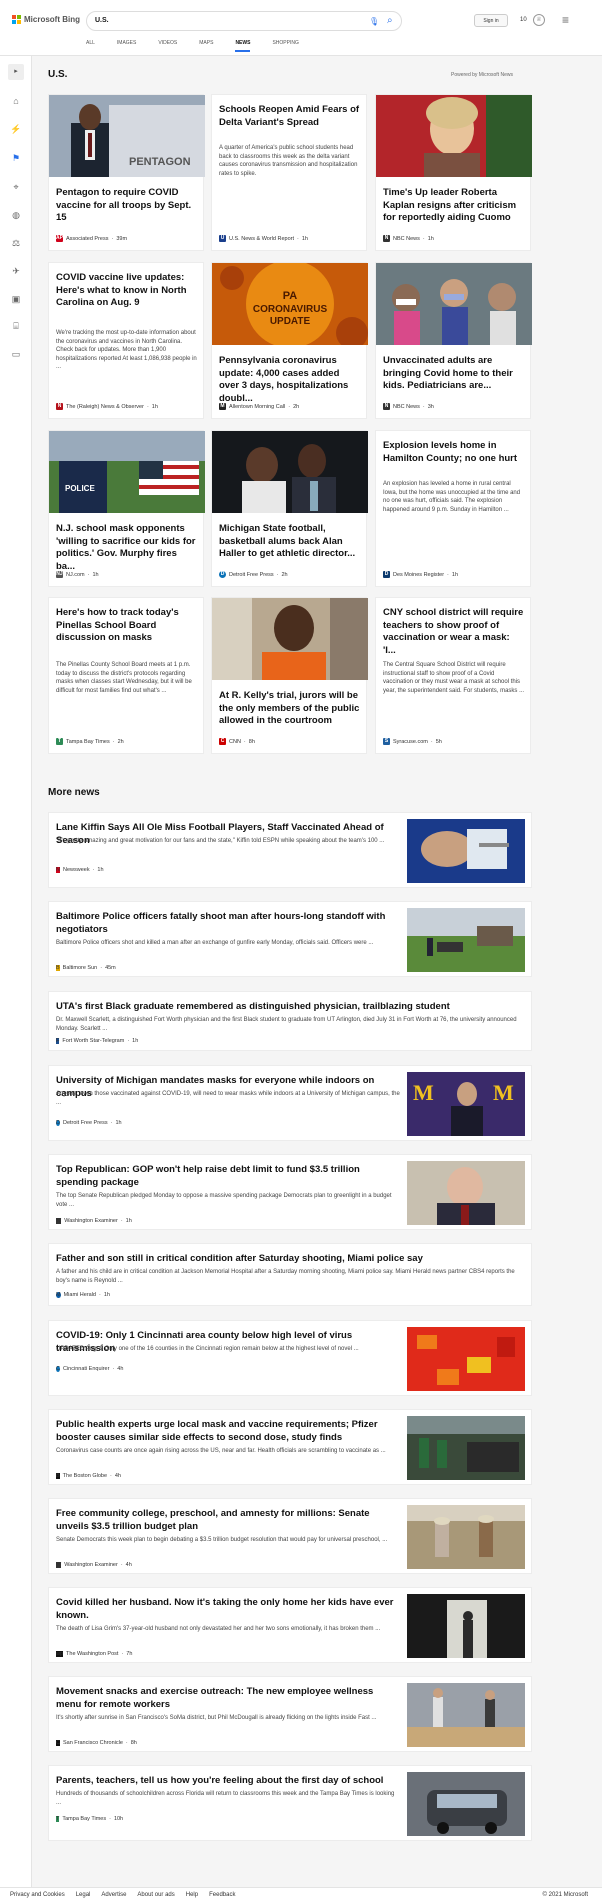 The width and height of the screenshot is (602, 1903). What do you see at coordinates (222, 1895) in the screenshot?
I see `footer-link-feedback: Feedback` at bounding box center [222, 1895].